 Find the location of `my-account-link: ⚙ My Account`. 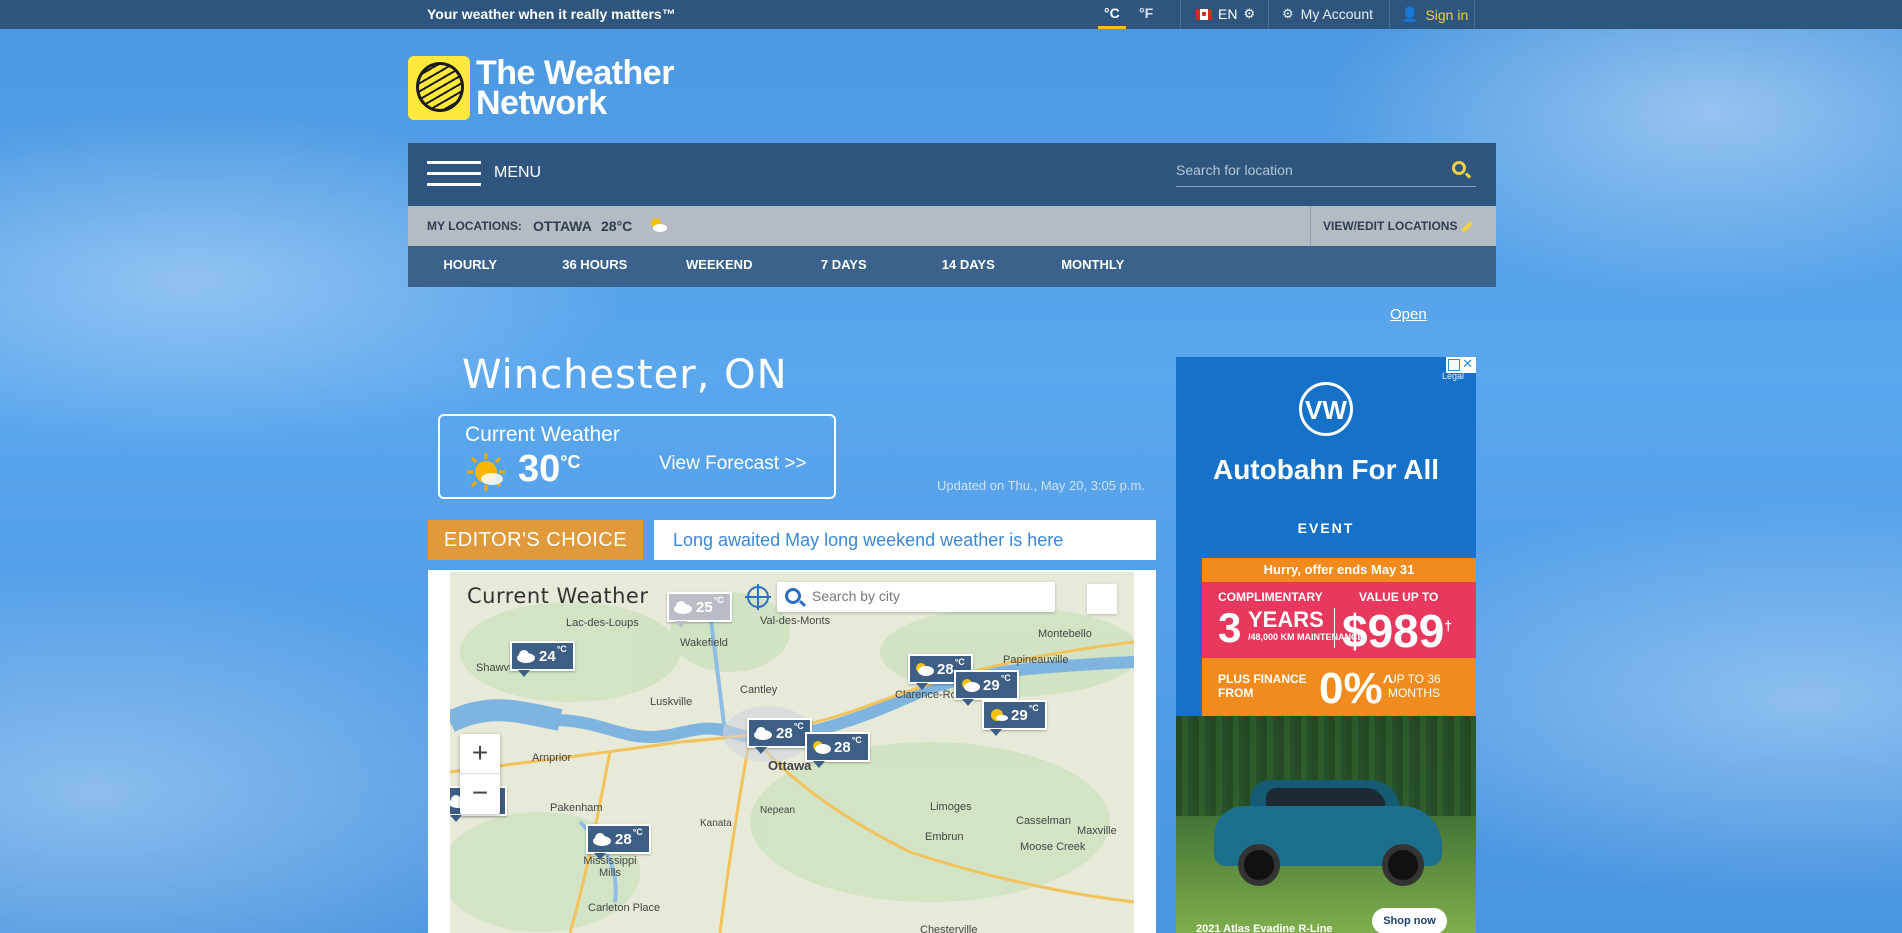

my-account-link: ⚙ My Account is located at coordinates (1327, 14).